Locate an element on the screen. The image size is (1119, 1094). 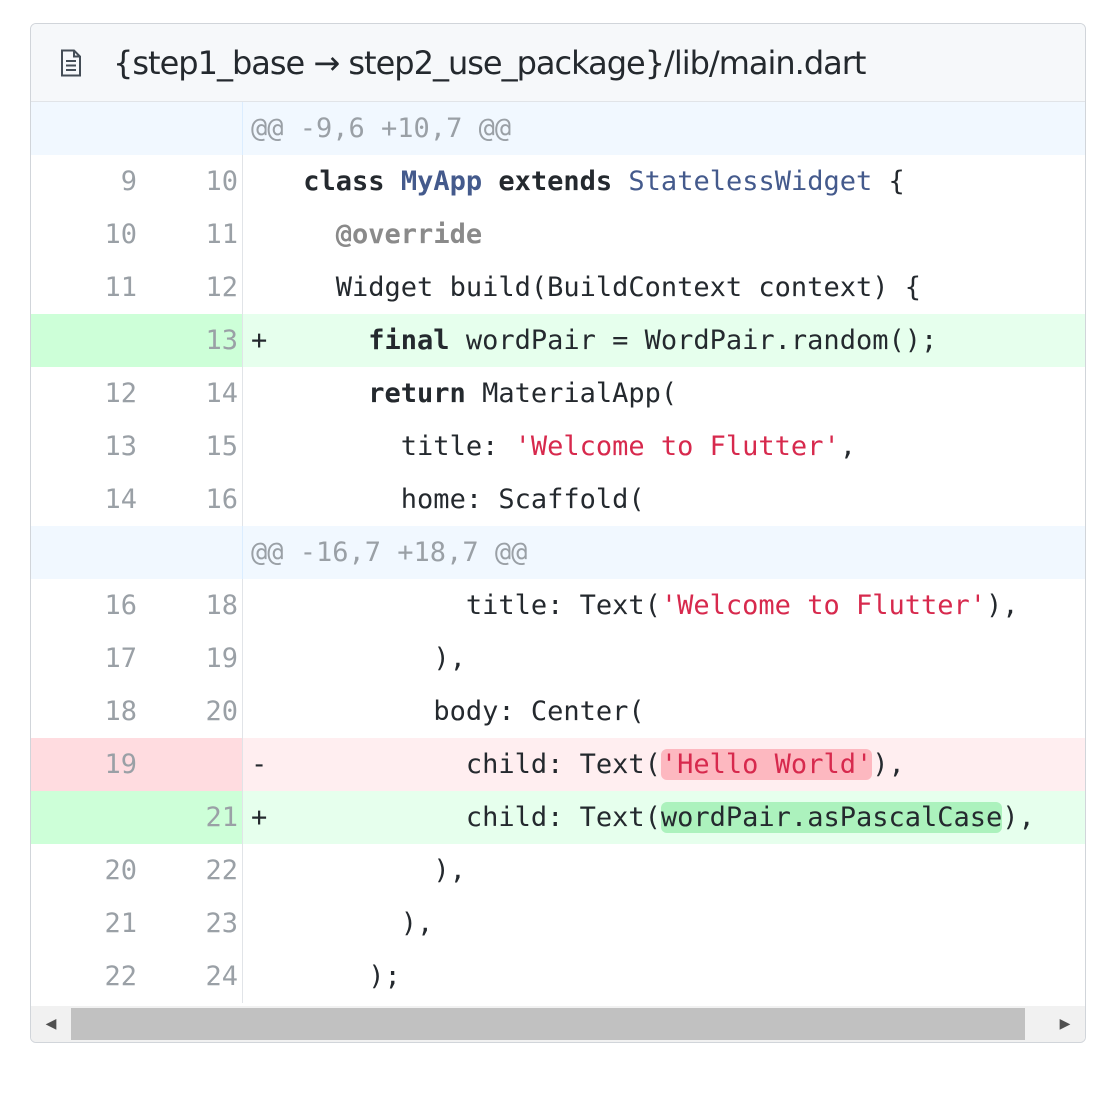
old-line-number: 16 is located at coordinates (84, 605).